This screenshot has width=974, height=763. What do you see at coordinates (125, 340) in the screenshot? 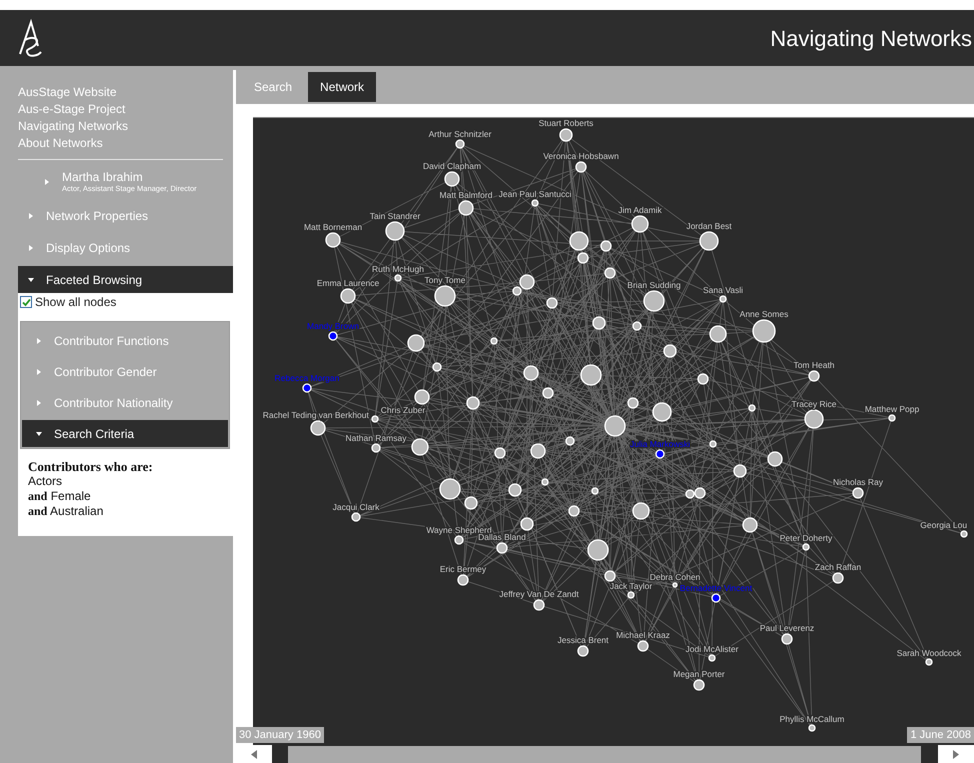
I see `facet-header: Contributor Functions` at bounding box center [125, 340].